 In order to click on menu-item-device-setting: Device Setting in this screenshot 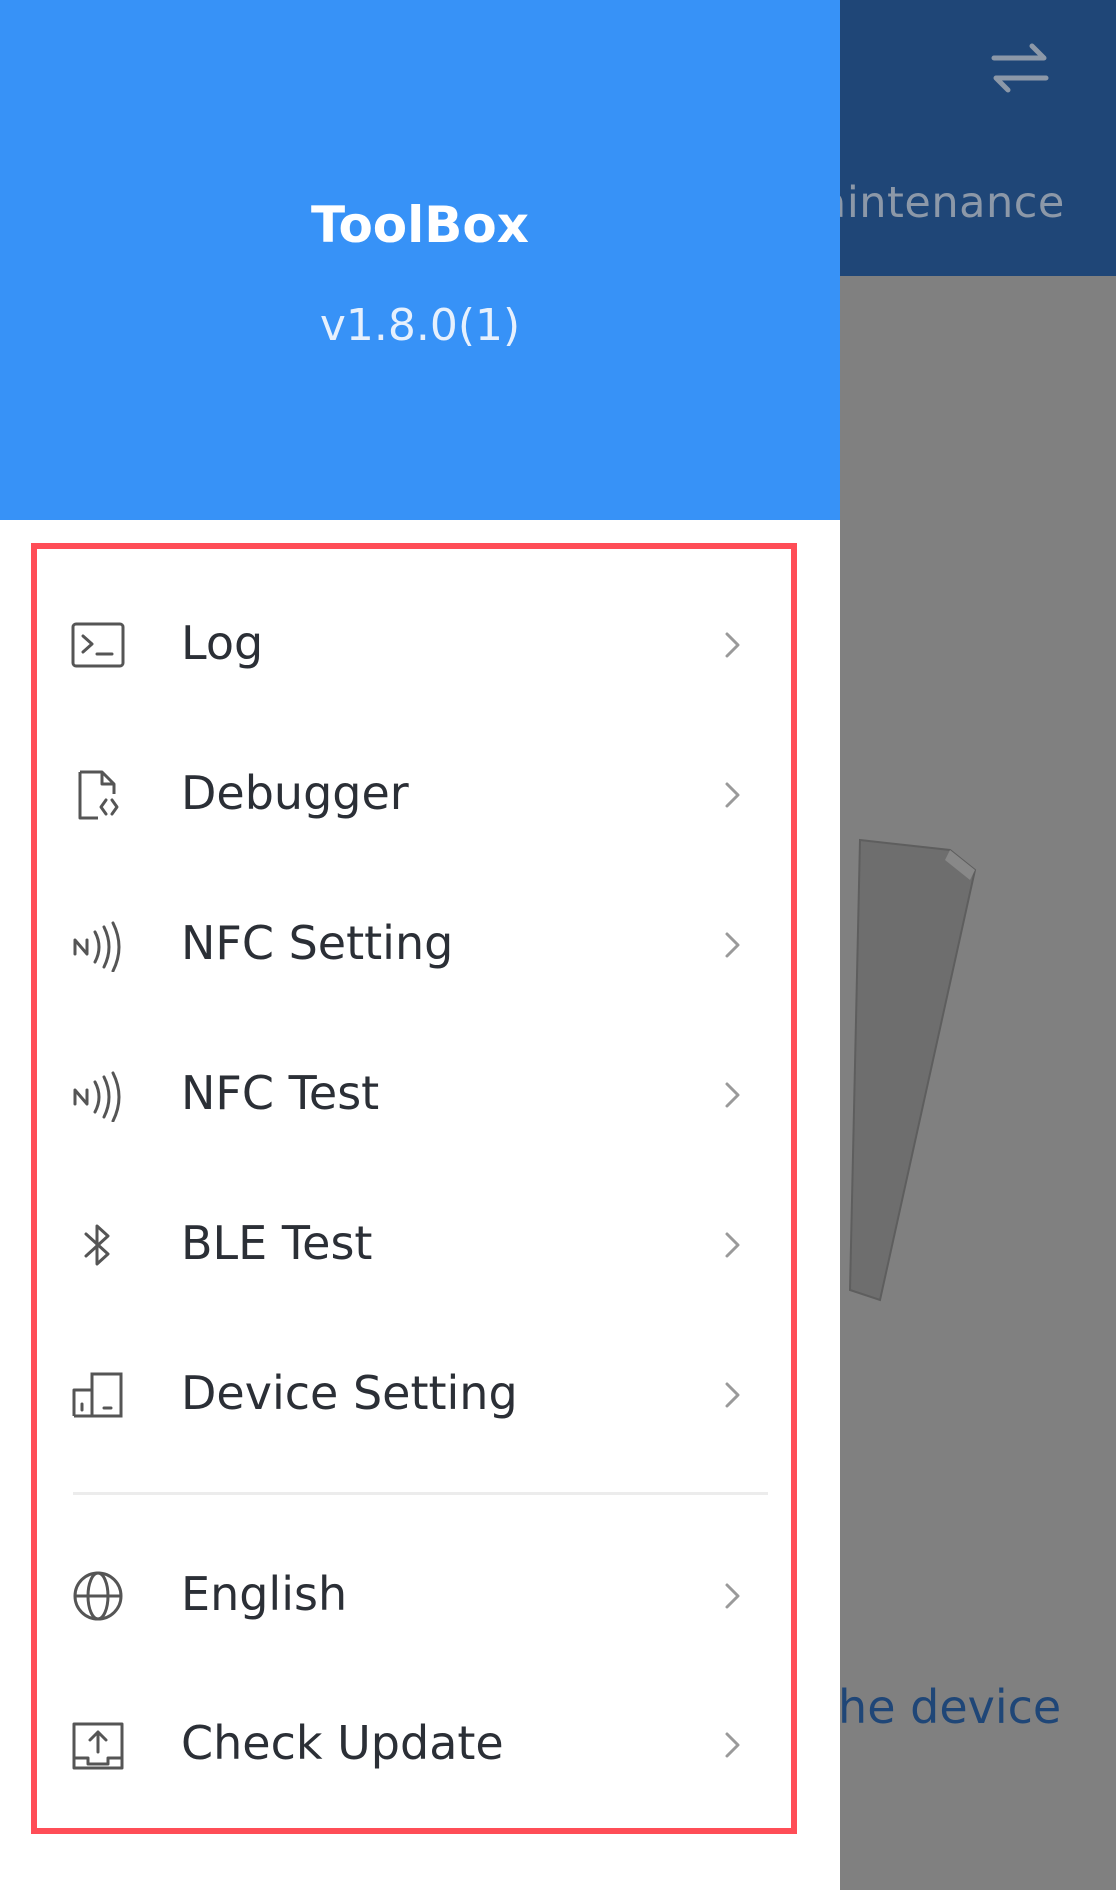, I will do `click(410, 1395)`.